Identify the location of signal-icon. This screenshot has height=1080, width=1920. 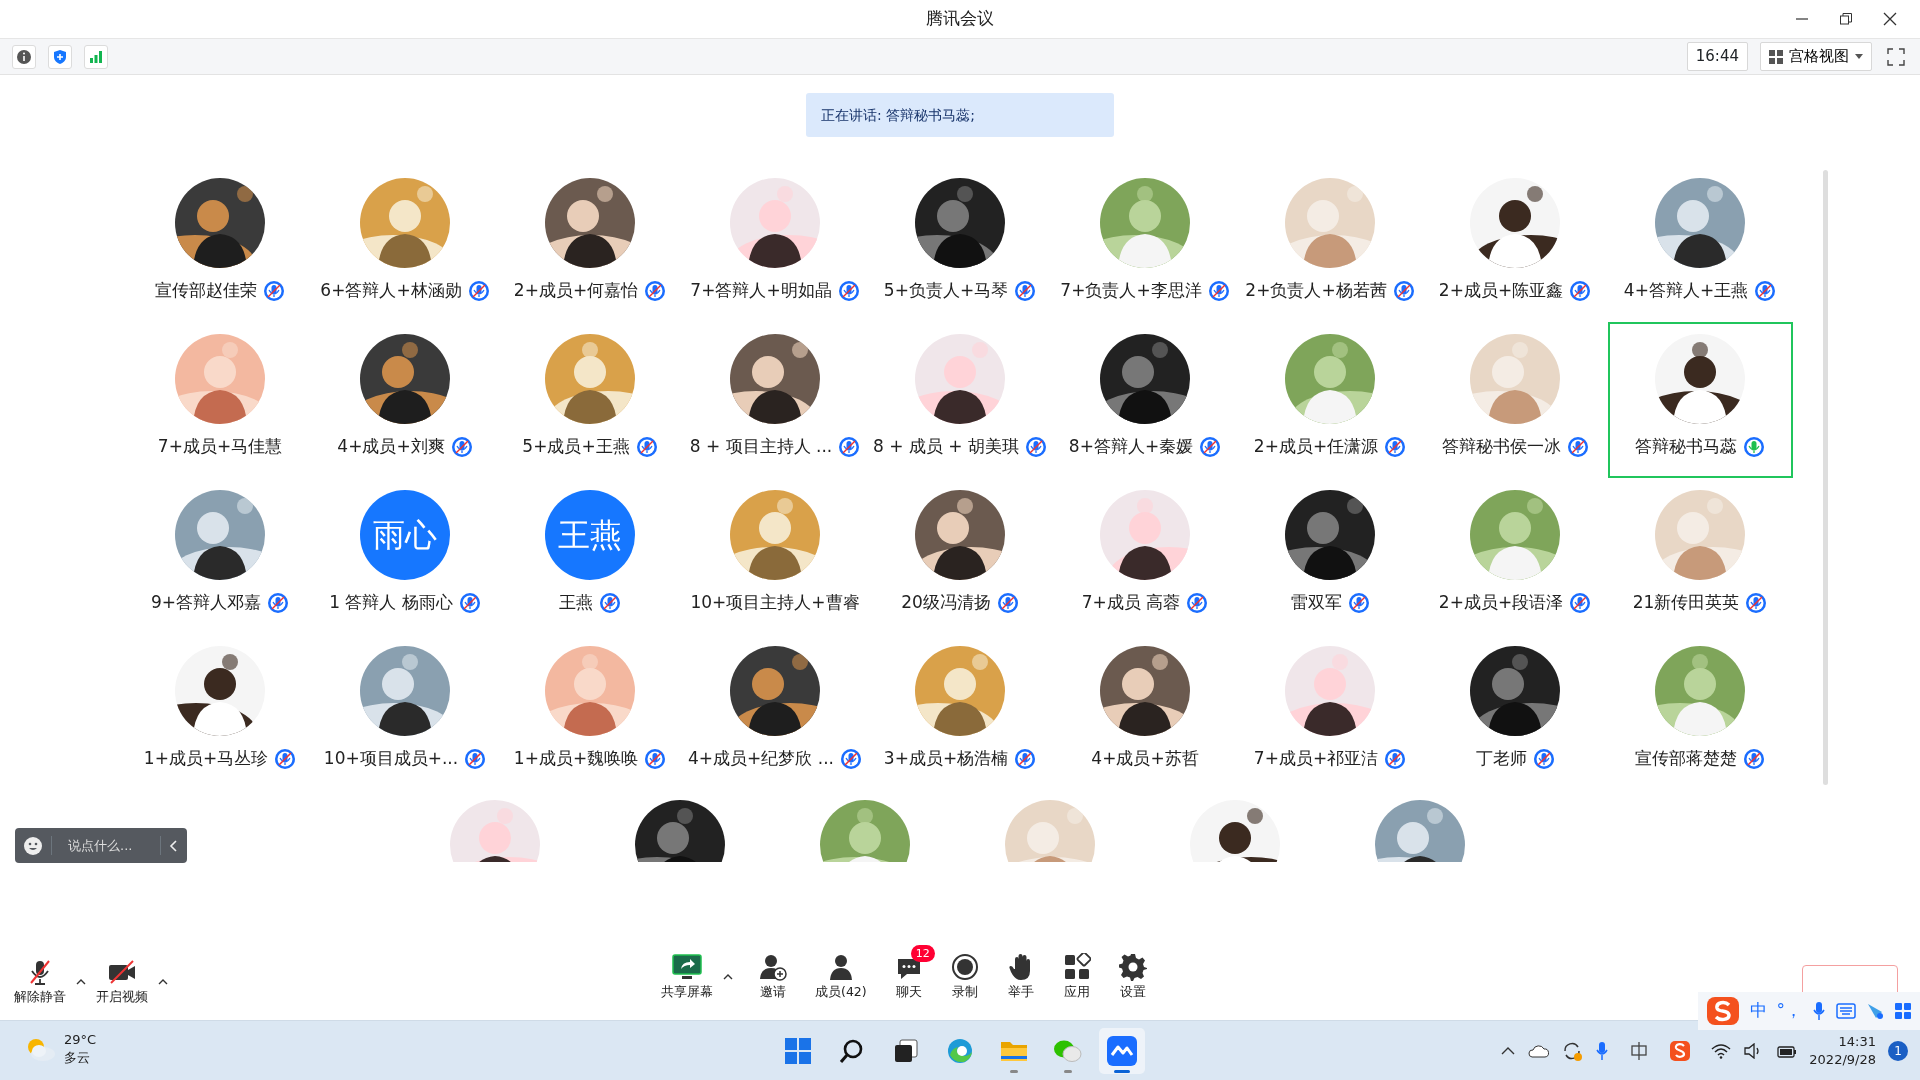
(96, 56).